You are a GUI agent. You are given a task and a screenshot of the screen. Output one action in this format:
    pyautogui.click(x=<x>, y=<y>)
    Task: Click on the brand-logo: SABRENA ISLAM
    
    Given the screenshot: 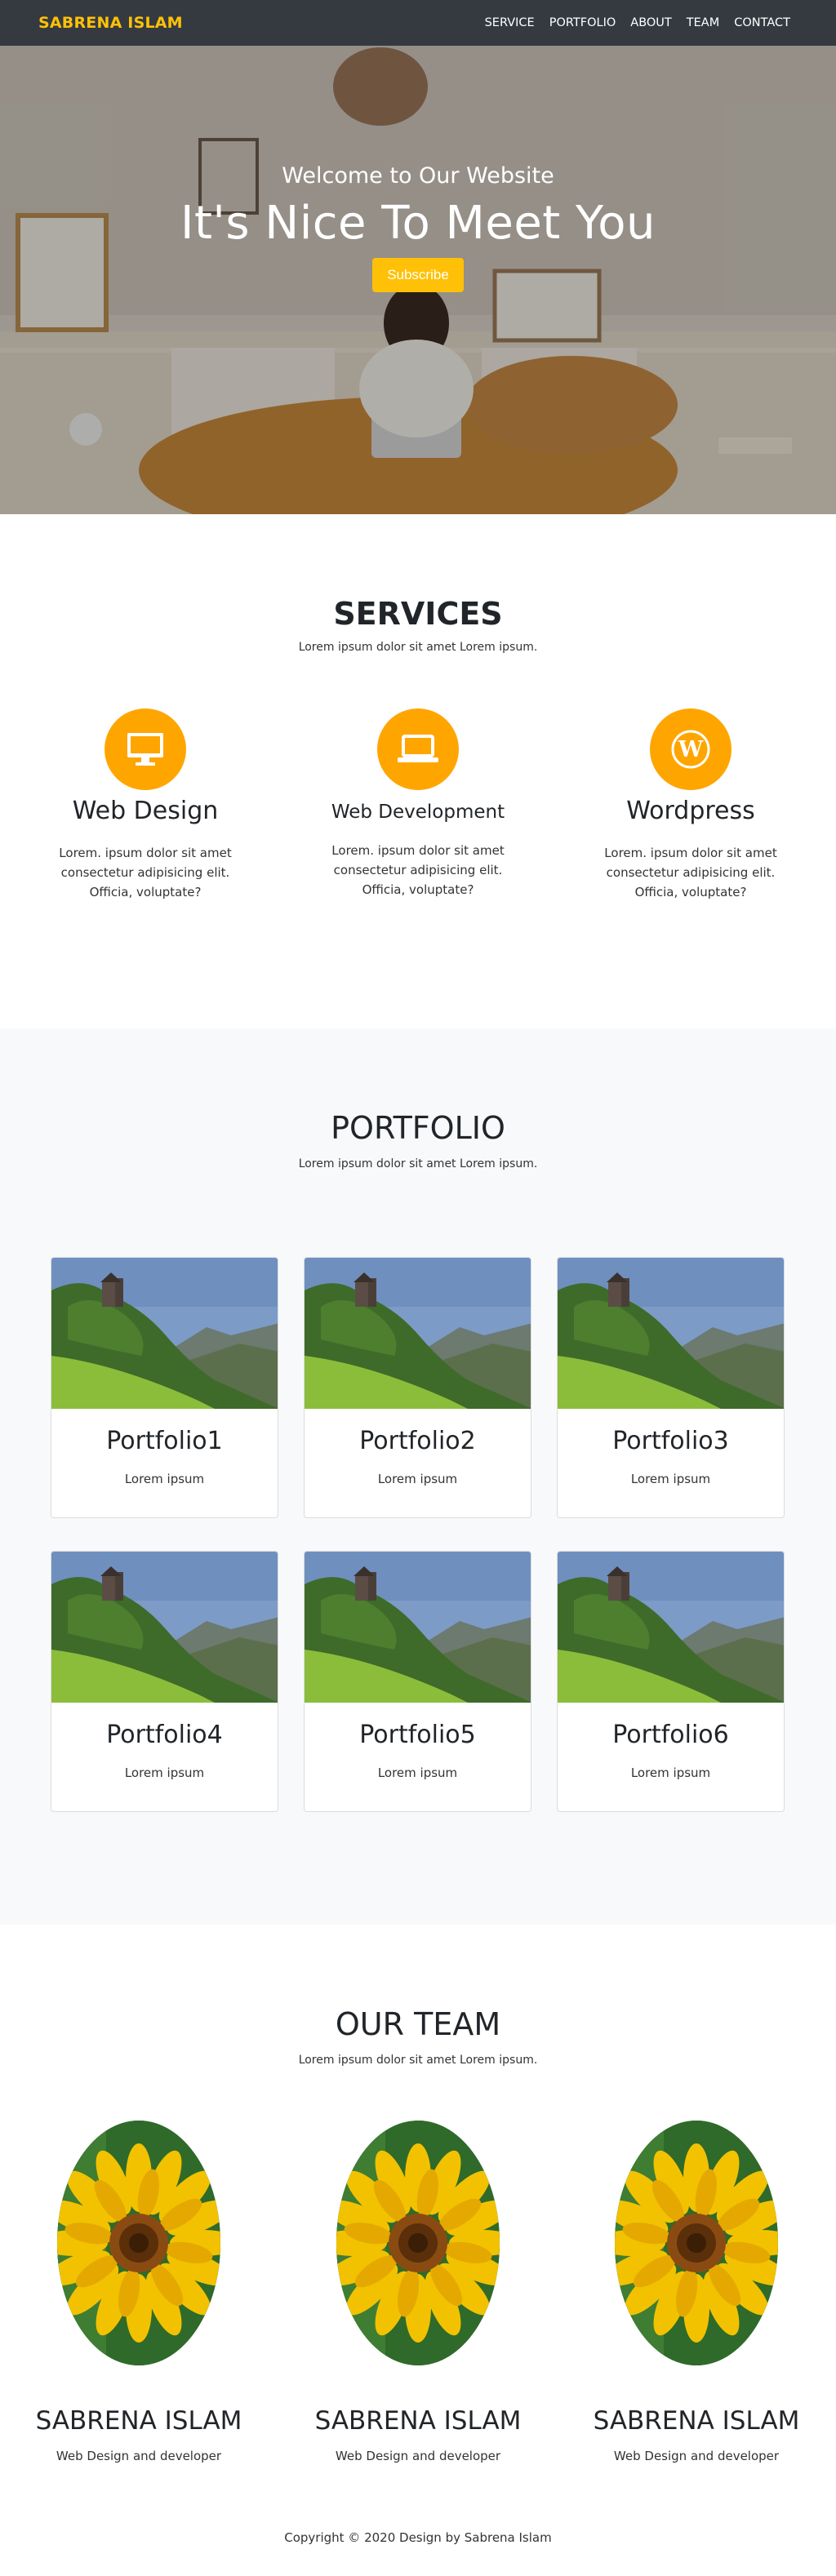 What is the action you would take?
    pyautogui.click(x=110, y=23)
    